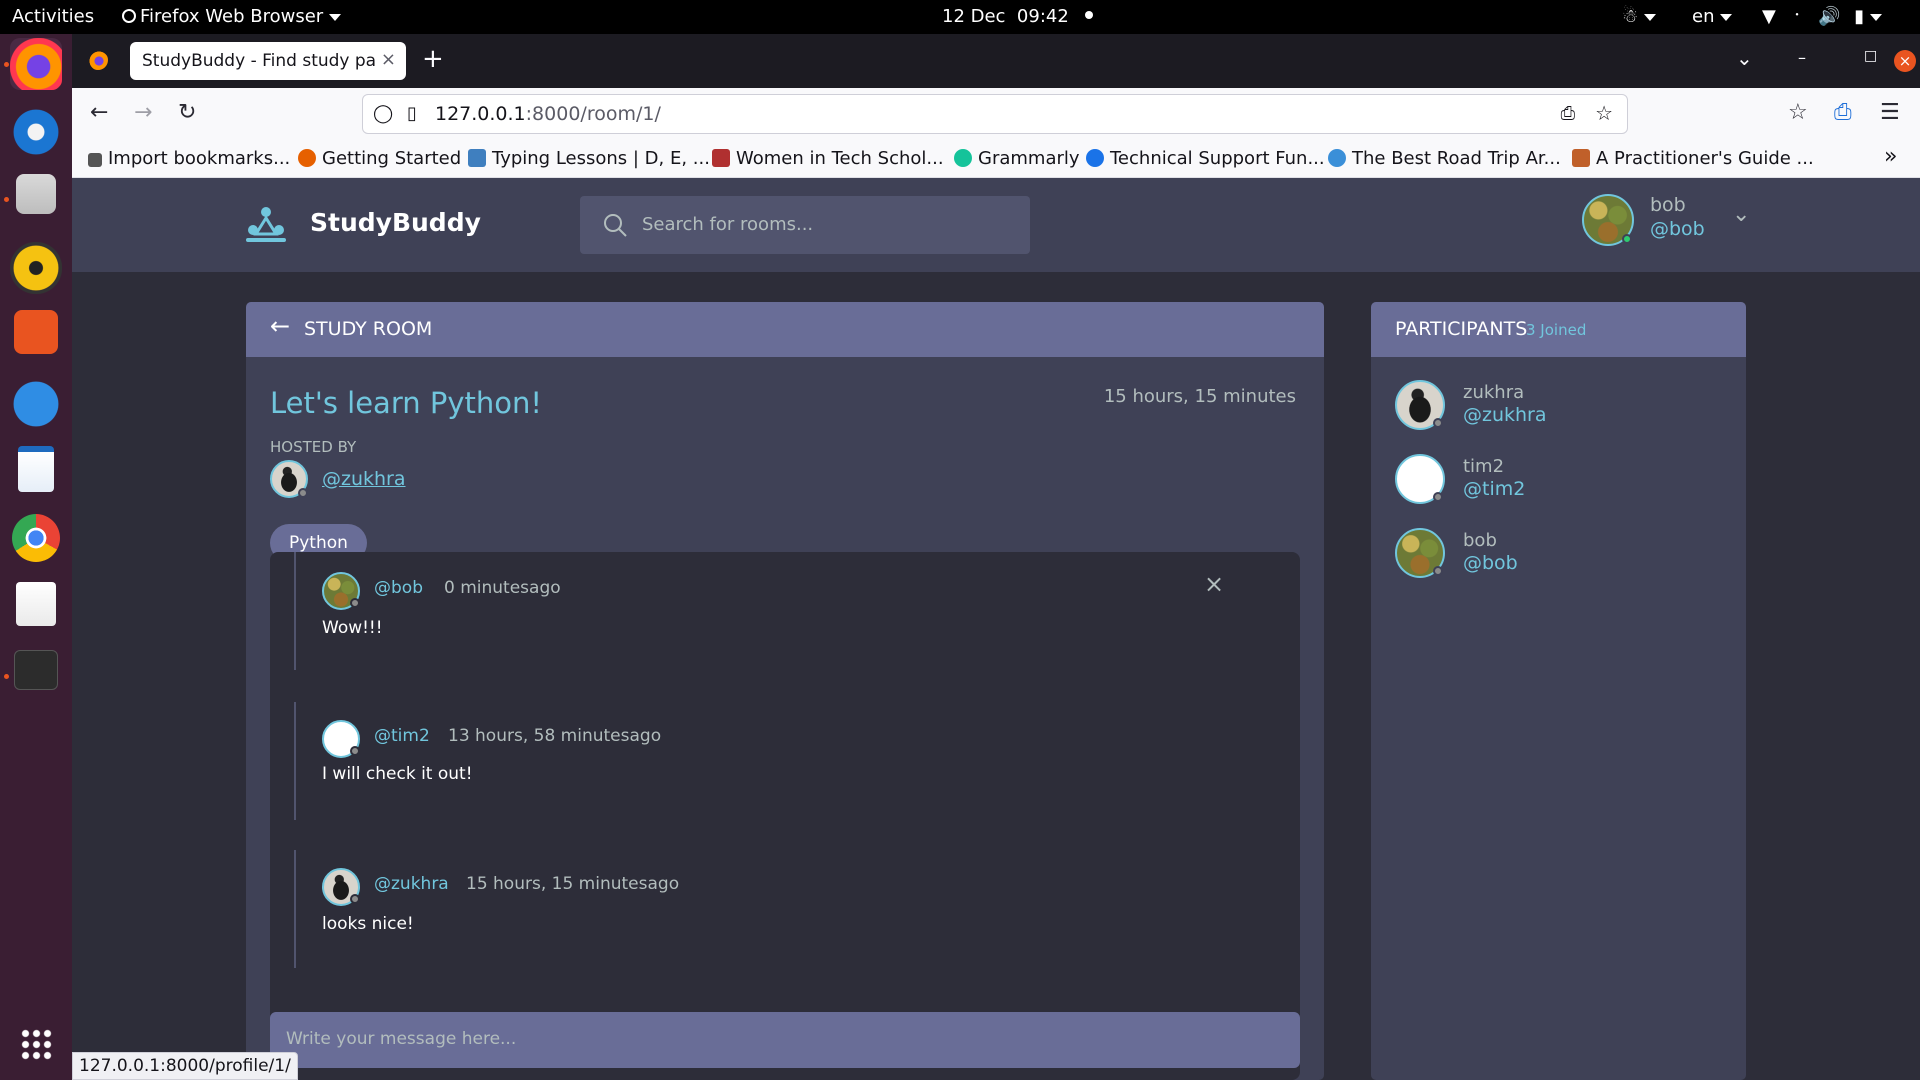 Image resolution: width=1920 pixels, height=1080 pixels. Describe the element at coordinates (974, 16) in the screenshot. I see `date-label: 12 Dec` at that location.